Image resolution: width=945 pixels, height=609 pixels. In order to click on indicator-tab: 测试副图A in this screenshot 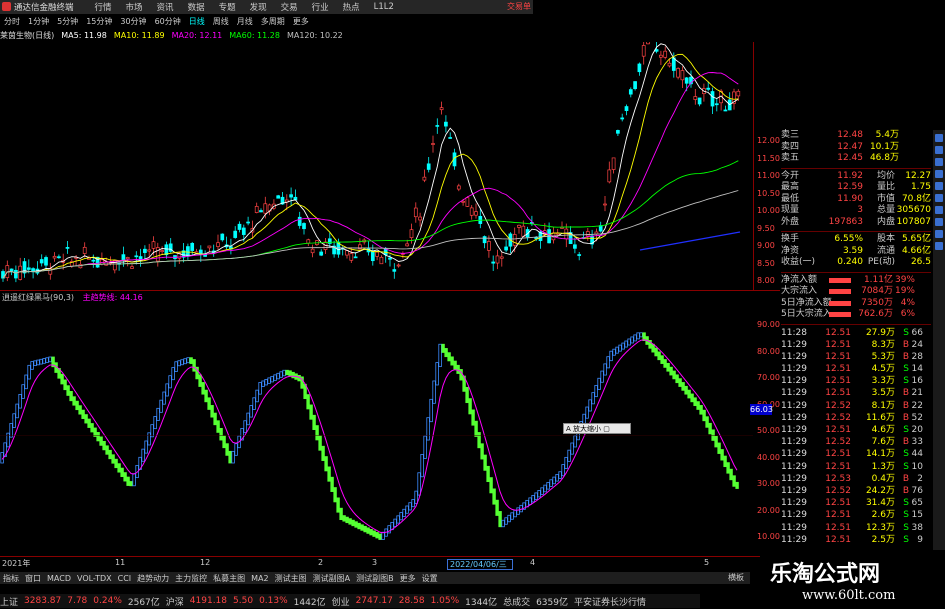, I will do `click(331, 578)`.